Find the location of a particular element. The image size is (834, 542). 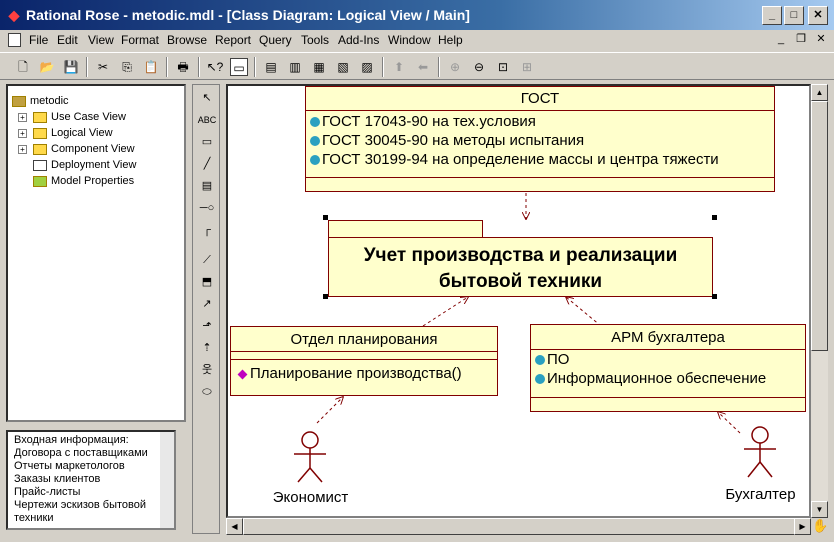

realize-tool-icon: ⇡ is located at coordinates (207, 348).